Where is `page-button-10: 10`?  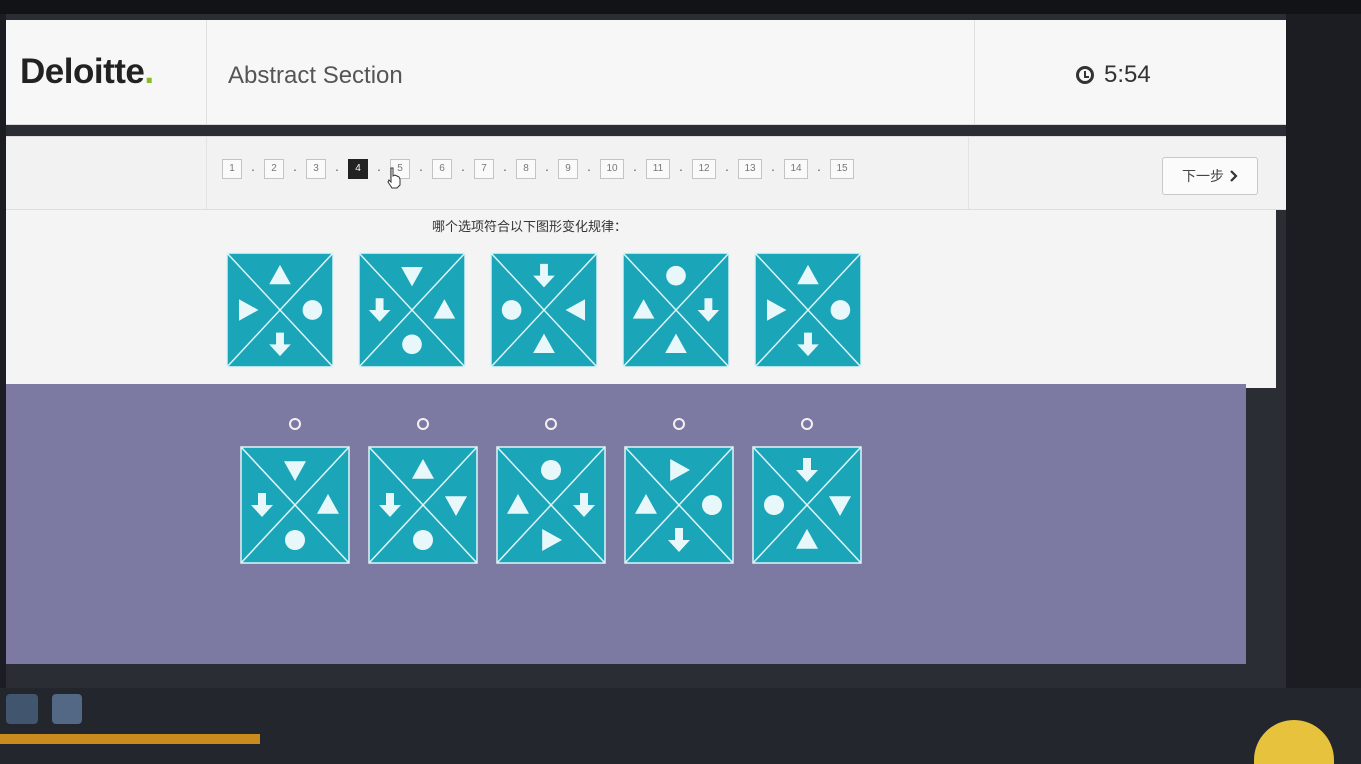 page-button-10: 10 is located at coordinates (612, 169).